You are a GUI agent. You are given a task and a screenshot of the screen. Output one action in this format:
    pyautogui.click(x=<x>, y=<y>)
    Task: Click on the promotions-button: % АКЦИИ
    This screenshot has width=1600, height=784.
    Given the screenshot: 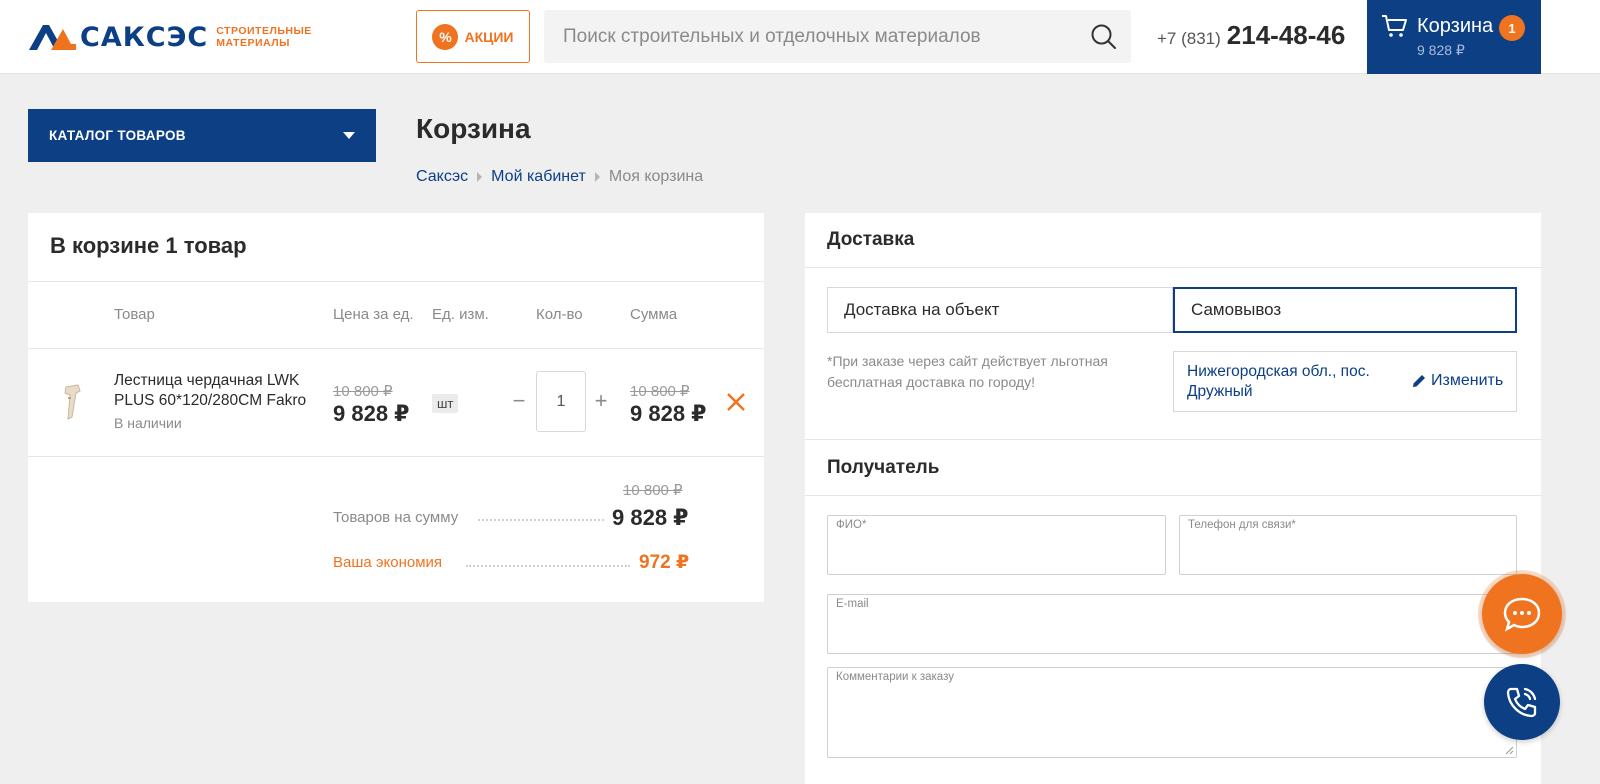 What is the action you would take?
    pyautogui.click(x=473, y=36)
    